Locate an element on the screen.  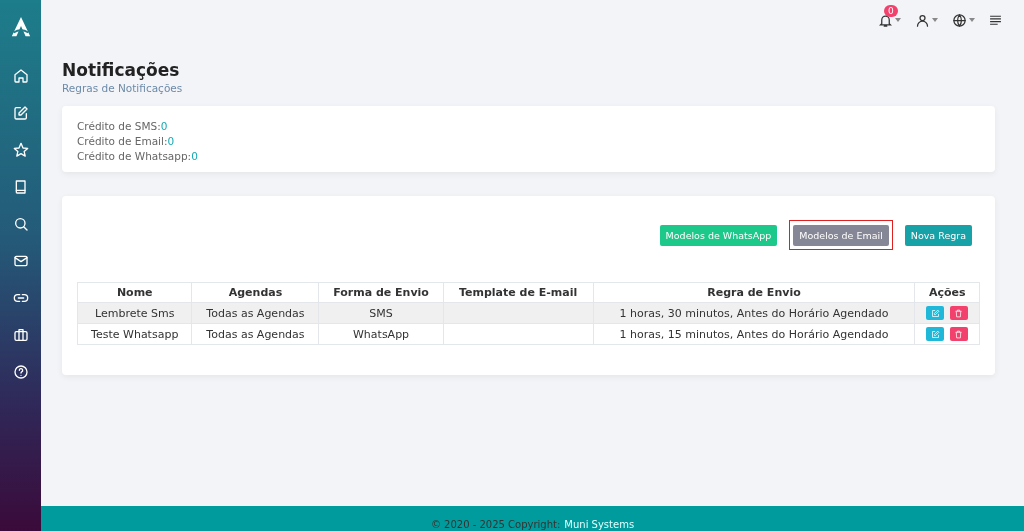
table-cell: Teste Whatsapp is located at coordinates (134, 334).